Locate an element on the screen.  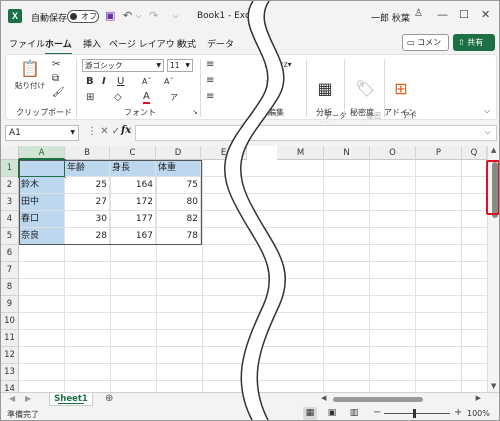
enter-icon: ✓ is located at coordinates (116, 131).